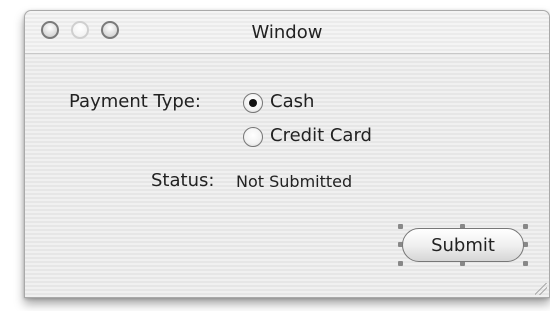 The image size is (550, 311). What do you see at coordinates (292, 101) in the screenshot?
I see `radio-cash-label: Cash` at bounding box center [292, 101].